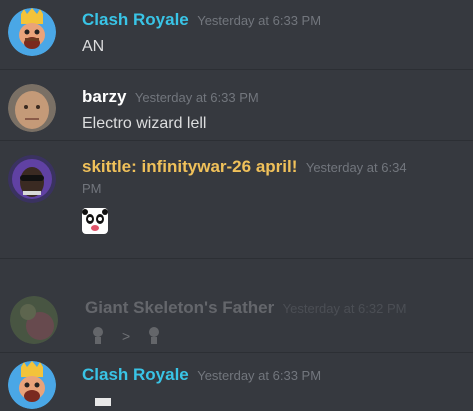 This screenshot has height=411, width=473. Describe the element at coordinates (356, 167) in the screenshot. I see `timestamp: Yesterday at 6:34` at that location.